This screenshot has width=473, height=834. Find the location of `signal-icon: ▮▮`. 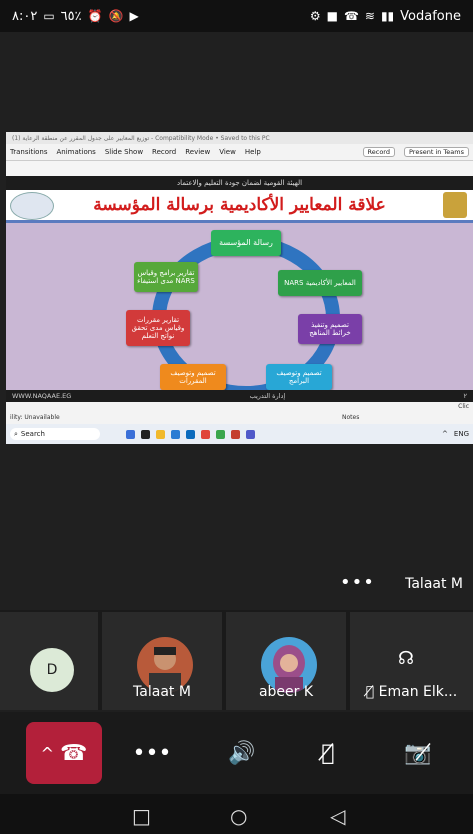

signal-icon: ▮▮ is located at coordinates (387, 16).